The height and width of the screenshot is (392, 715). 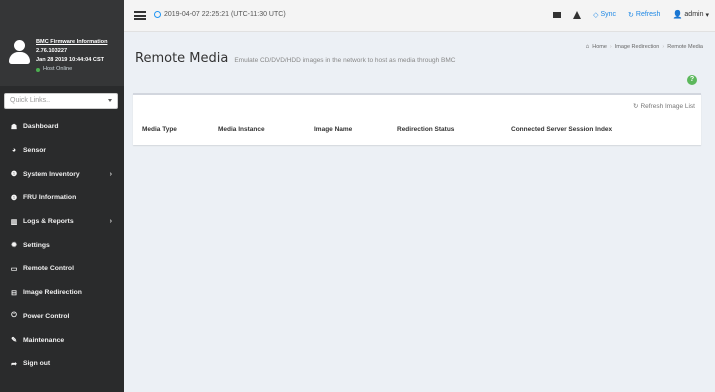 I want to click on firmware-info-link: BMC Firmware Information, so click(x=79, y=42).